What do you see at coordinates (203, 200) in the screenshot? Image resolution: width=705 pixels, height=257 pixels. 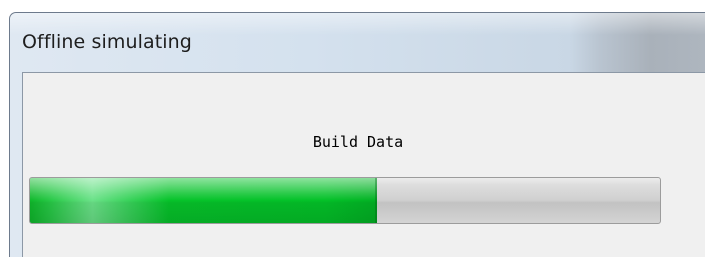 I see `progress-bar-fill` at bounding box center [203, 200].